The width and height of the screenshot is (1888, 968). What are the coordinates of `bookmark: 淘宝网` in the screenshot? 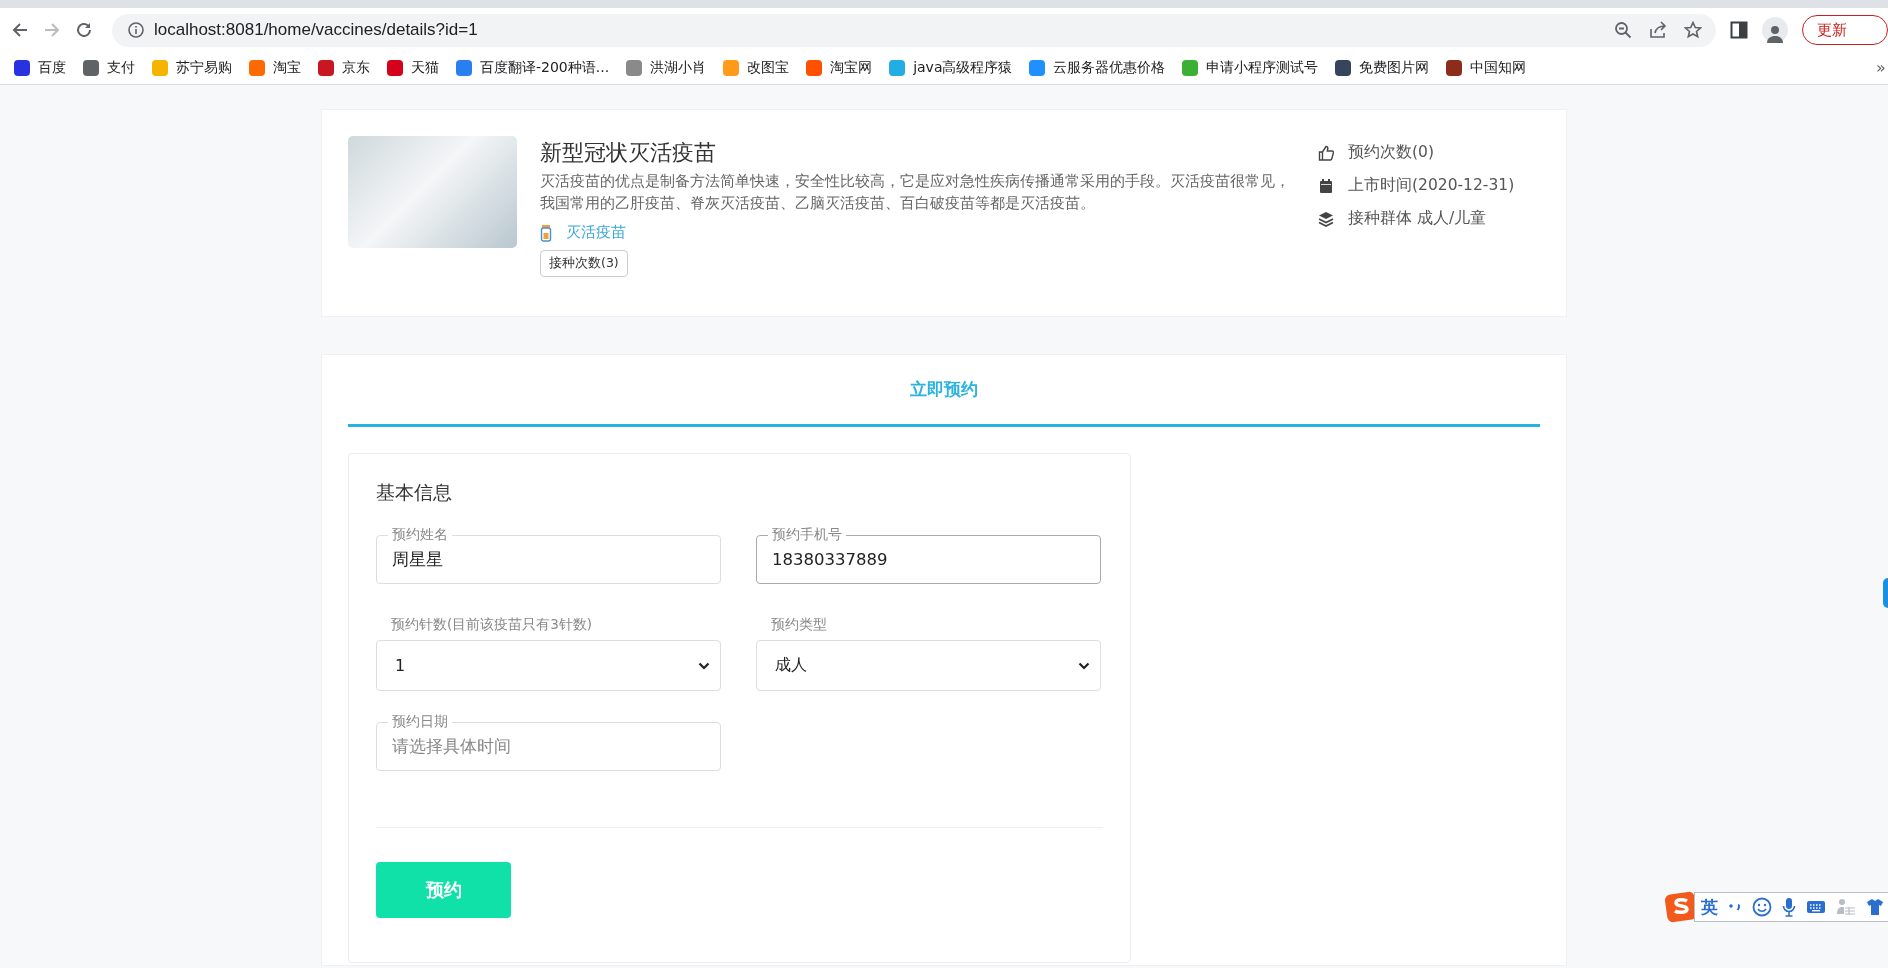 It's located at (839, 68).